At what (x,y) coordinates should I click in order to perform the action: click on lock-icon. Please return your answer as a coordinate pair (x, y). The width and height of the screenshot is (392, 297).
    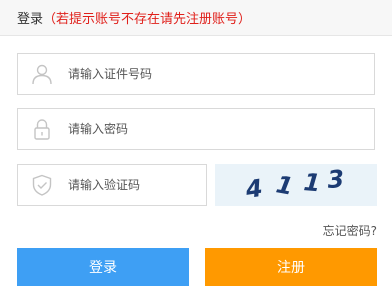
    Looking at the image, I should click on (42, 129).